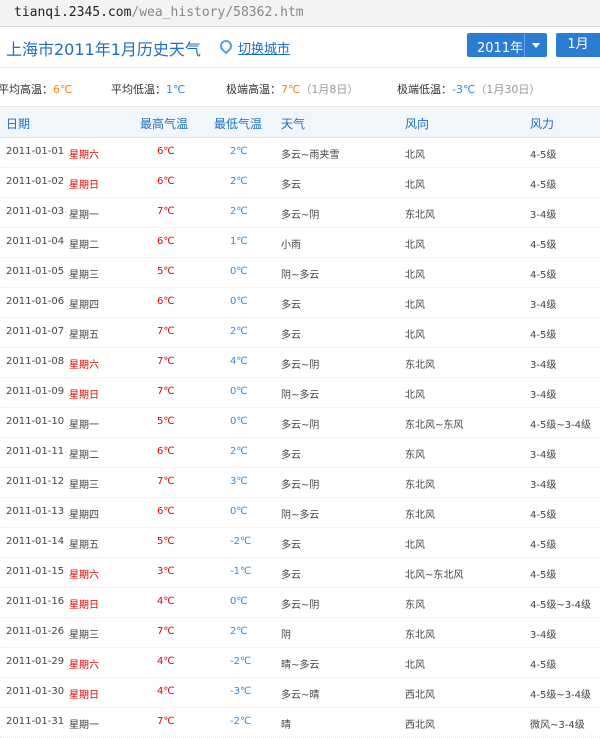 Image resolution: width=600 pixels, height=738 pixels. Describe the element at coordinates (241, 571) in the screenshot. I see `cell-low-temp: -1℃` at that location.